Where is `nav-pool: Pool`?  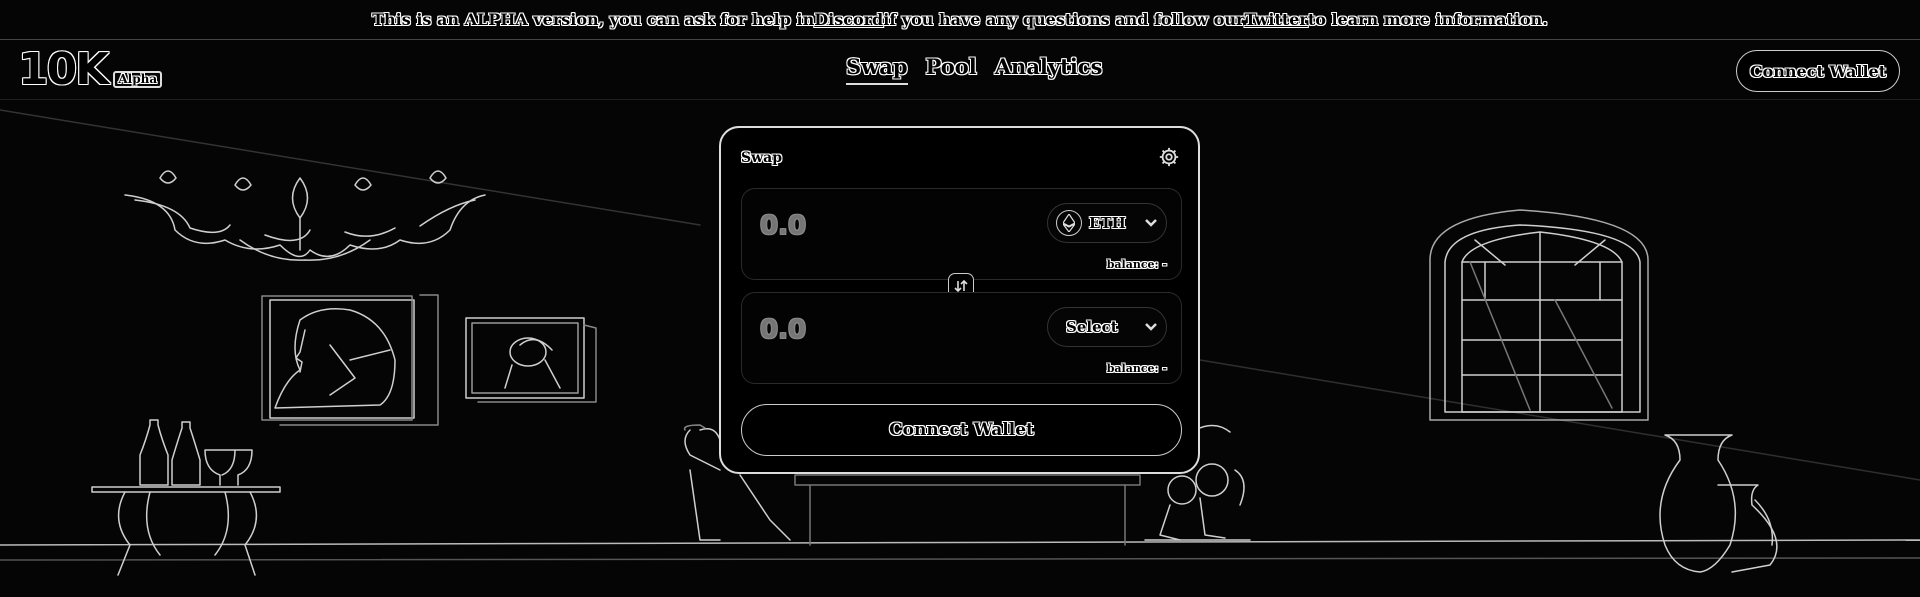 nav-pool: Pool is located at coordinates (951, 69).